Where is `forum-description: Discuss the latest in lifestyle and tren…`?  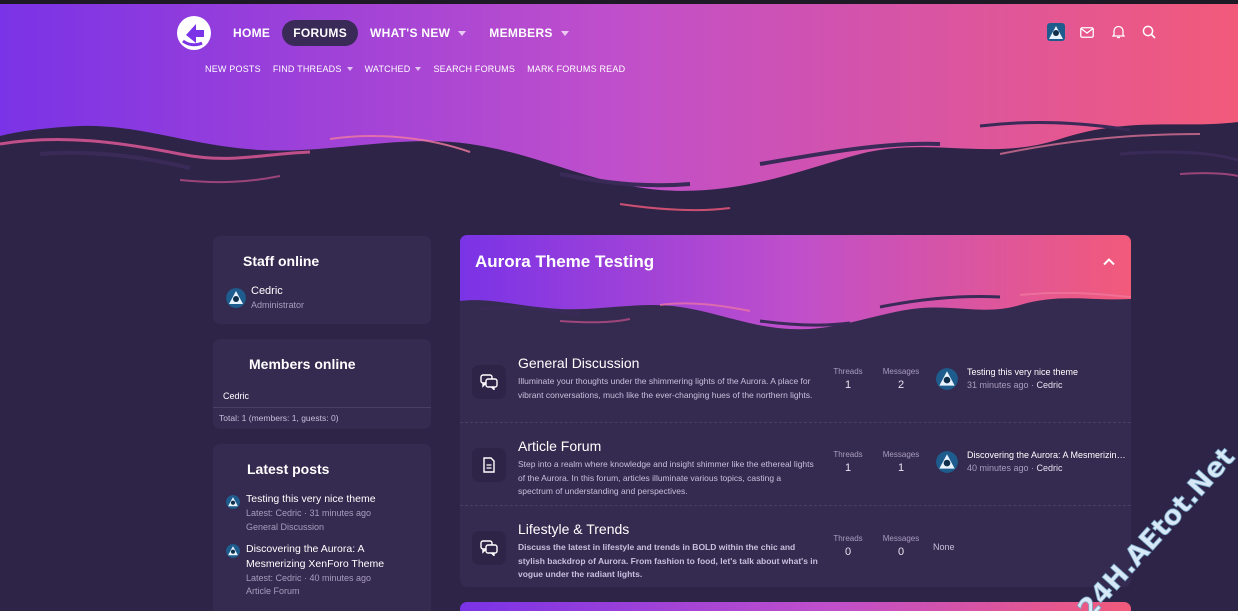
forum-description: Discuss the latest in lifestyle and tren… is located at coordinates (668, 560).